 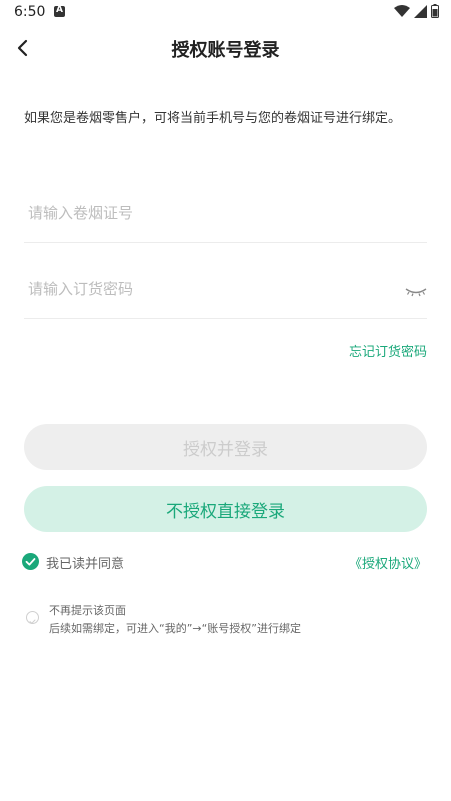 What do you see at coordinates (175, 628) in the screenshot?
I see `dont-remind-subtitle: 后续如需绑定，可进入“我的”→“账号授权”进行绑定` at bounding box center [175, 628].